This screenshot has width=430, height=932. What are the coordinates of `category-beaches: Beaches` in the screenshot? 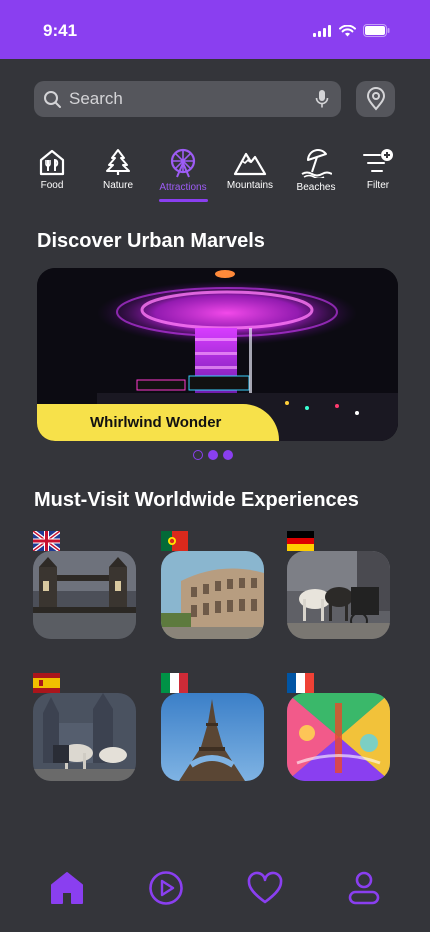 It's located at (316, 176).